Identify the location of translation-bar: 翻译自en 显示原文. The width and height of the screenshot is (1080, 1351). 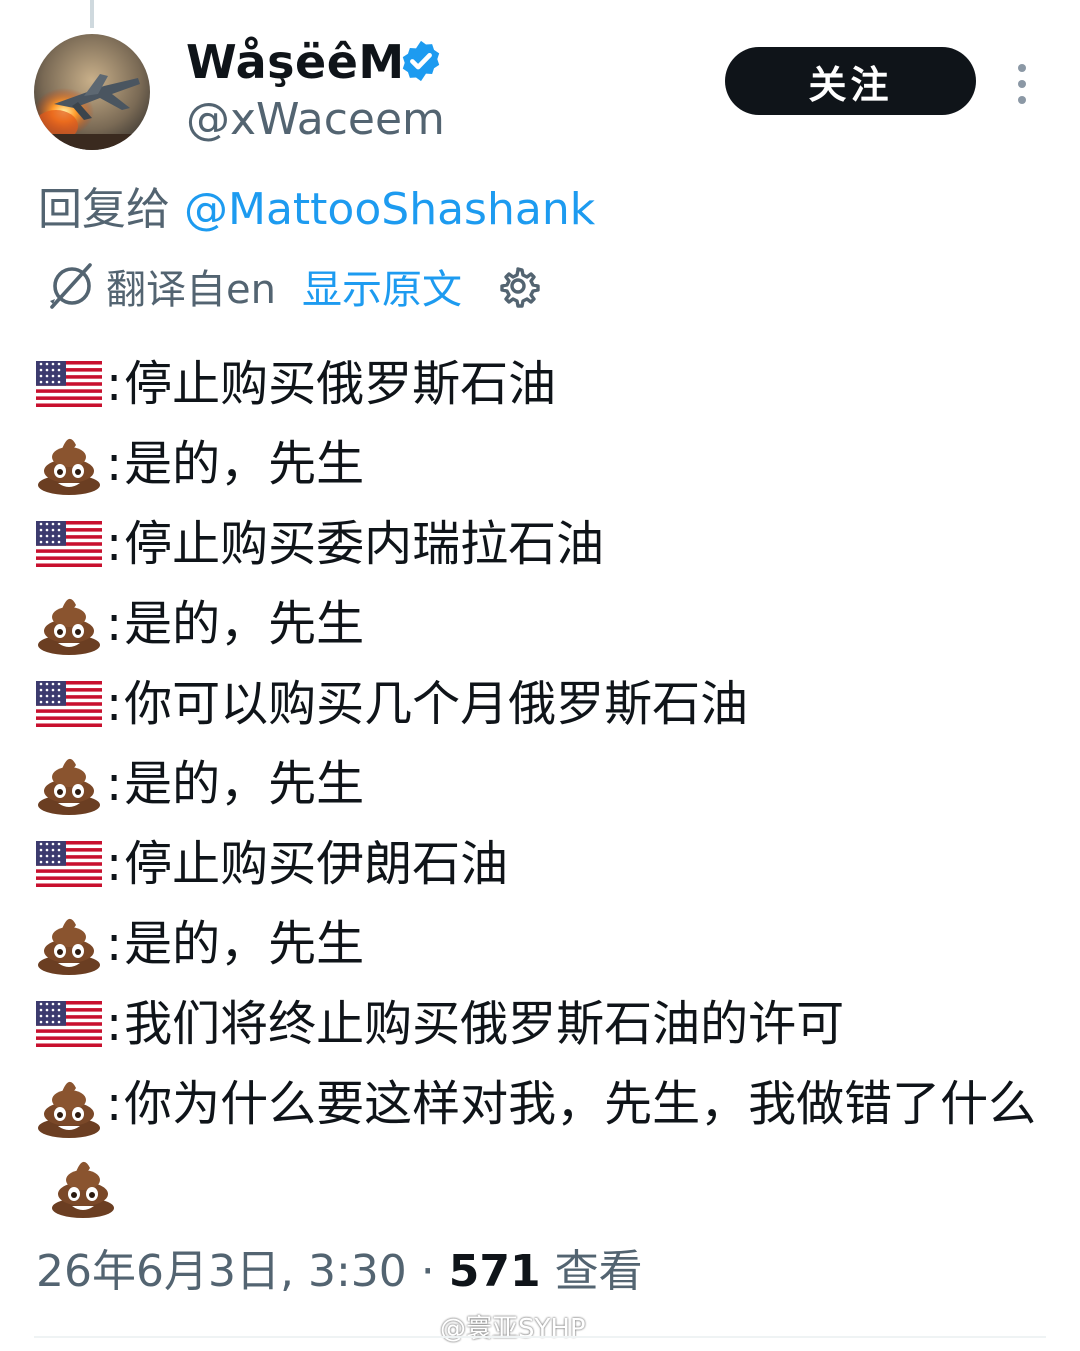
(293, 286).